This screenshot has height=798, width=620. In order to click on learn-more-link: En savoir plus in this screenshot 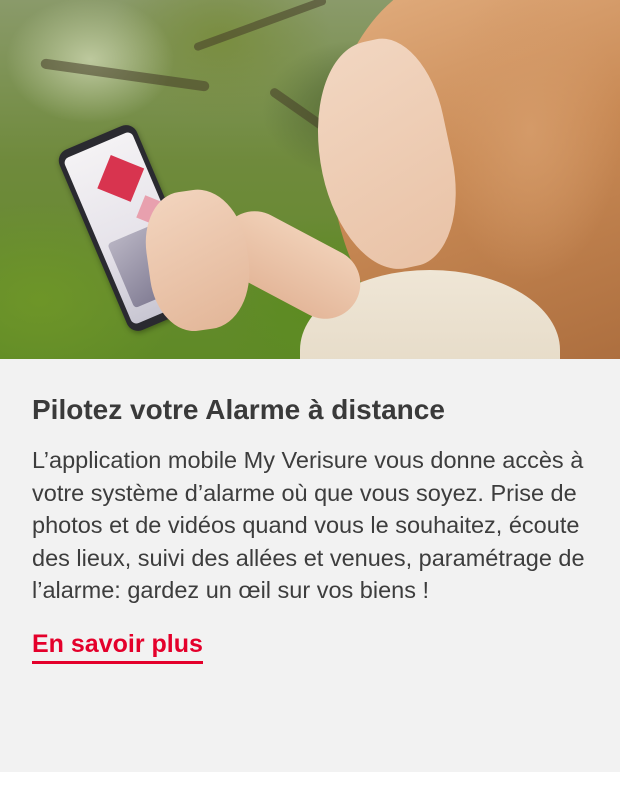, I will do `click(117, 646)`.